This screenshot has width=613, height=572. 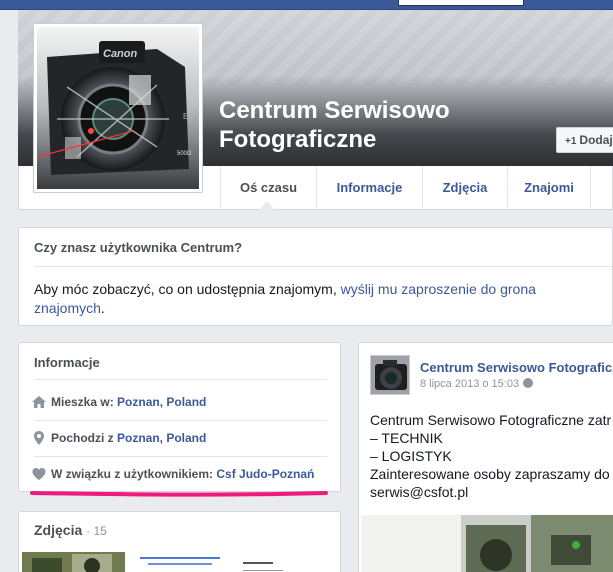 I want to click on home-icon, so click(x=39, y=402).